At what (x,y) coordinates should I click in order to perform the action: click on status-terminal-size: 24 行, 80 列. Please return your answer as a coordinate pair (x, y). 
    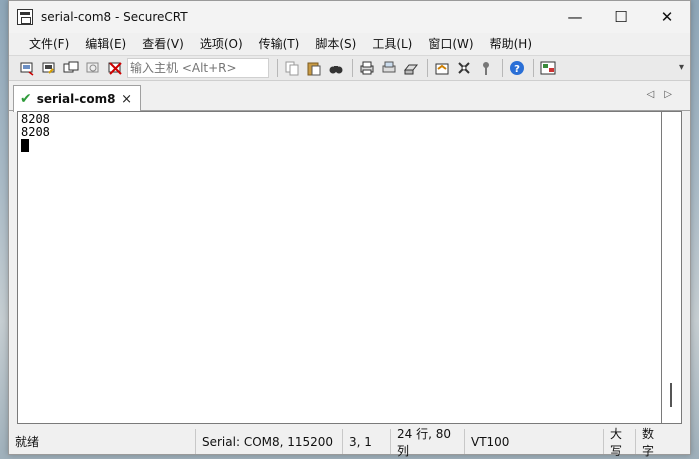
    Looking at the image, I should click on (427, 442).